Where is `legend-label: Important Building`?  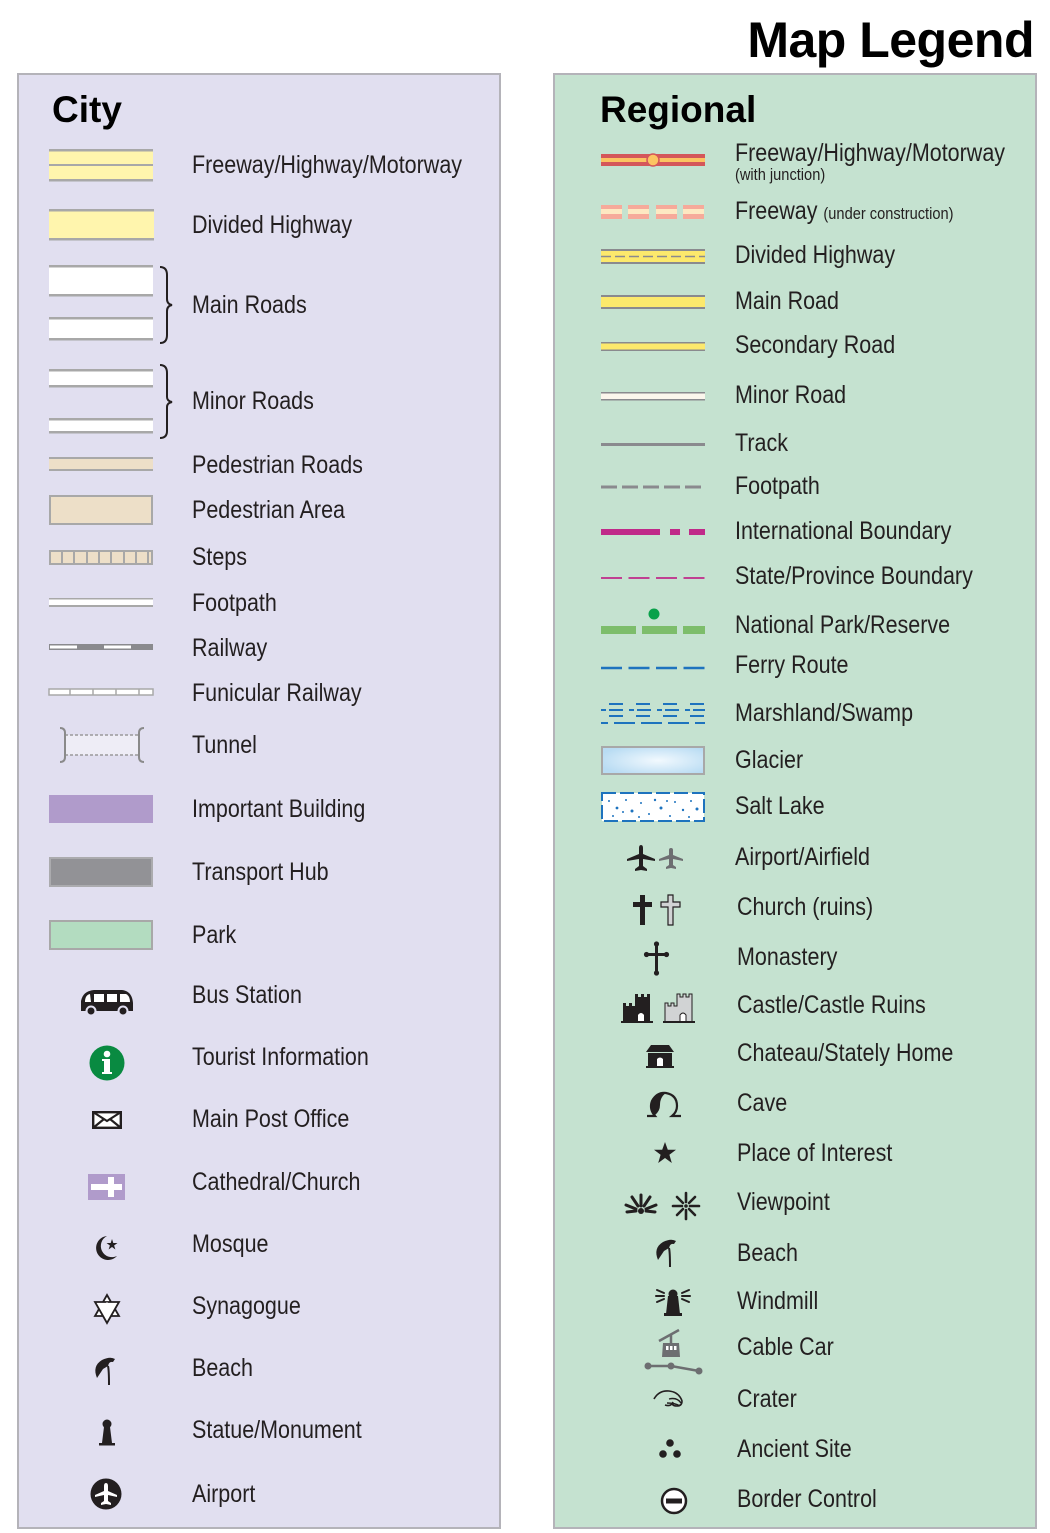 legend-label: Important Building is located at coordinates (279, 809).